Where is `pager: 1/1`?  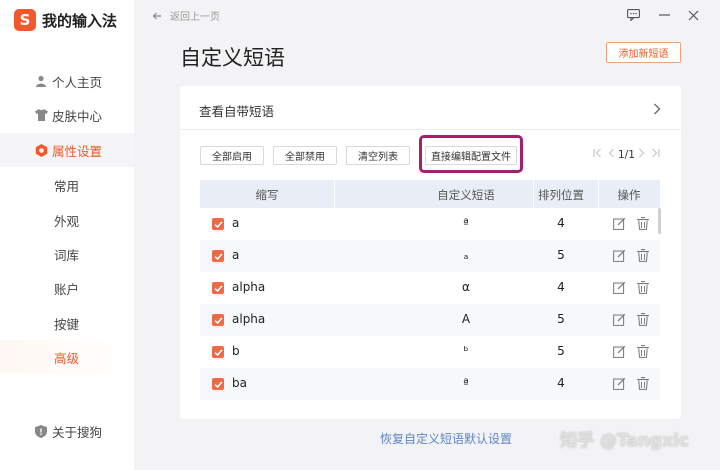 pager: 1/1 is located at coordinates (626, 154).